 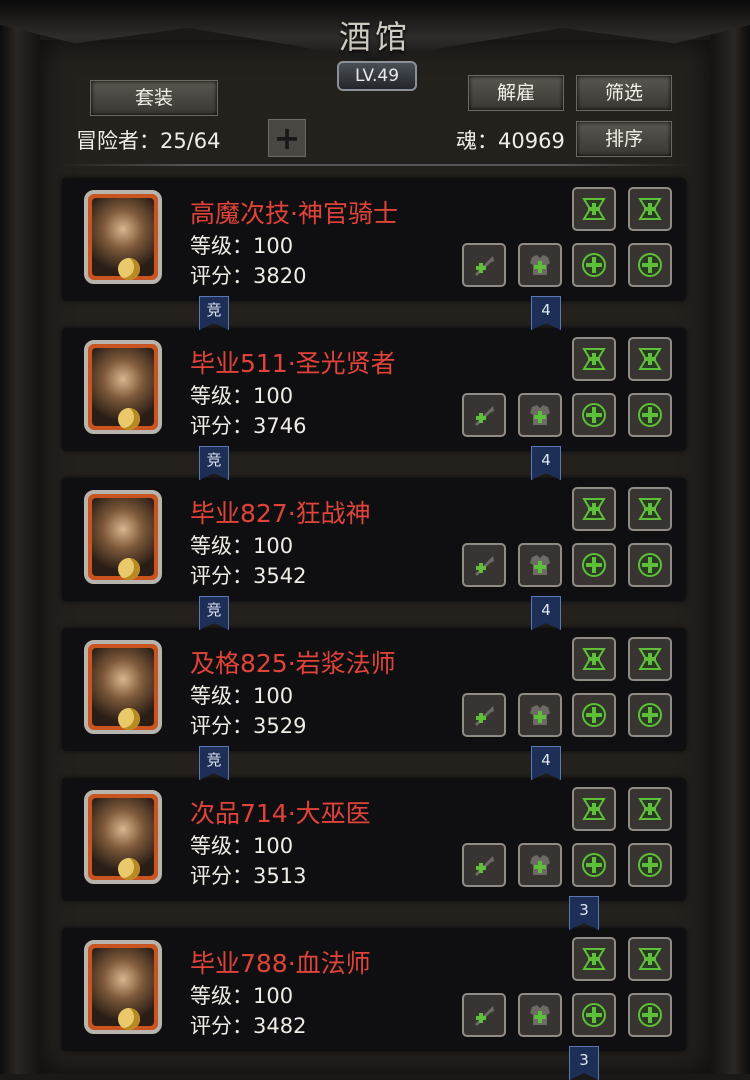 What do you see at coordinates (280, 813) in the screenshot?
I see `hero-name: 次品714·大巫医` at bounding box center [280, 813].